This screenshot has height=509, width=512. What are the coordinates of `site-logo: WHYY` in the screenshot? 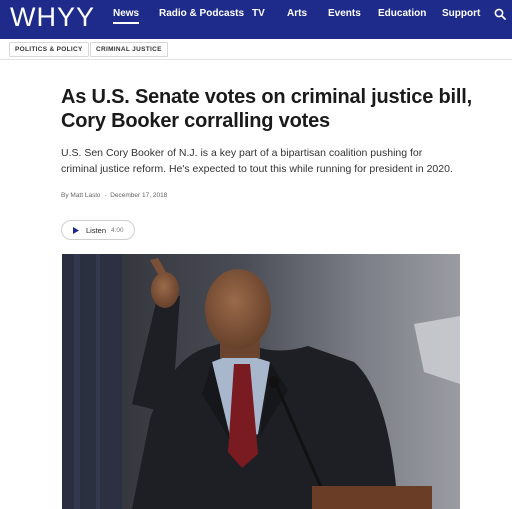 It's located at (52, 17).